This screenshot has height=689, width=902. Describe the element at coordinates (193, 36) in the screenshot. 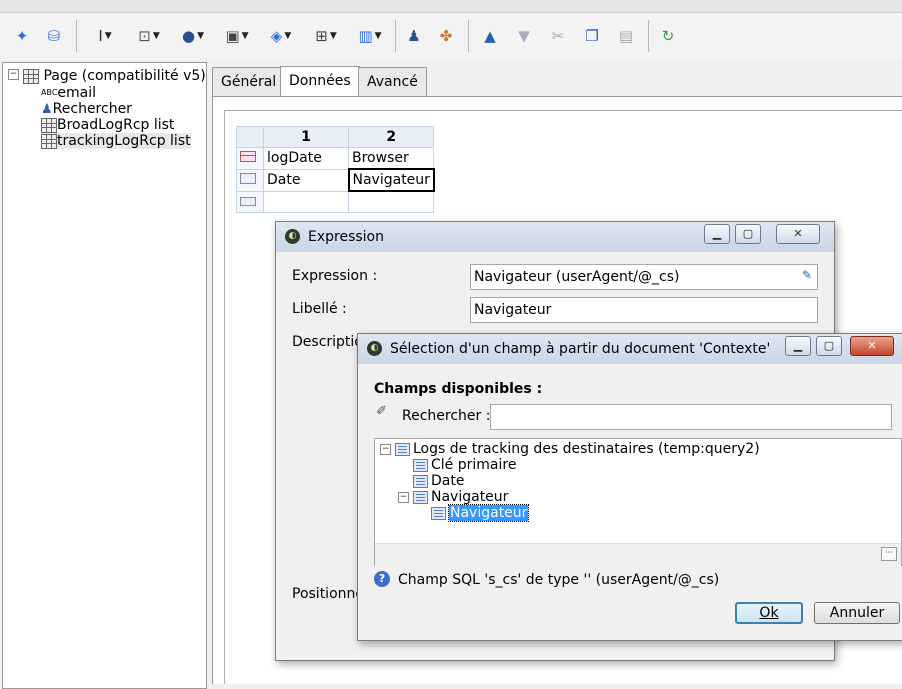

I see `globe-icon: ● ▼` at that location.